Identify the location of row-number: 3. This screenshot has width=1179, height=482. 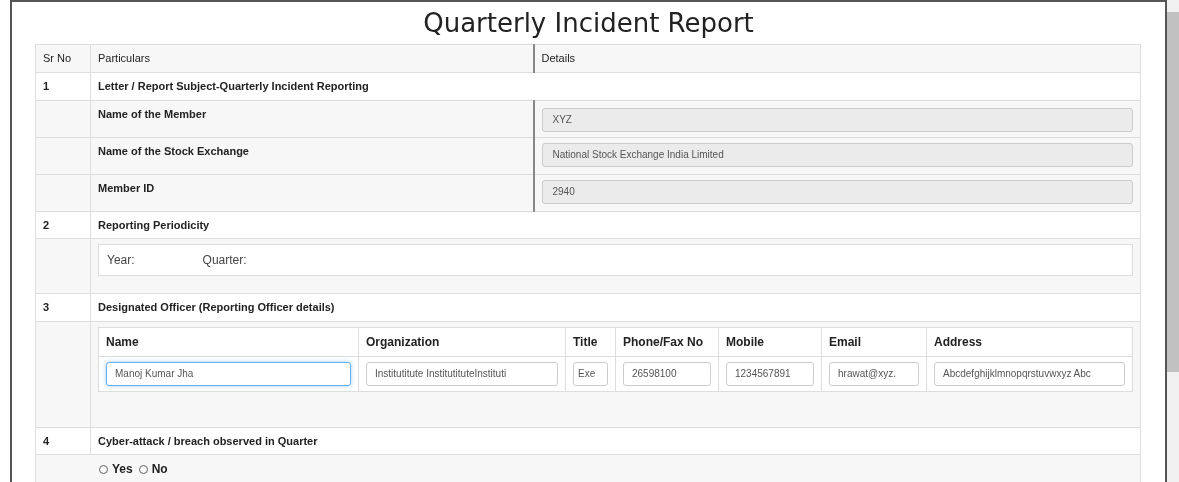
(46, 307).